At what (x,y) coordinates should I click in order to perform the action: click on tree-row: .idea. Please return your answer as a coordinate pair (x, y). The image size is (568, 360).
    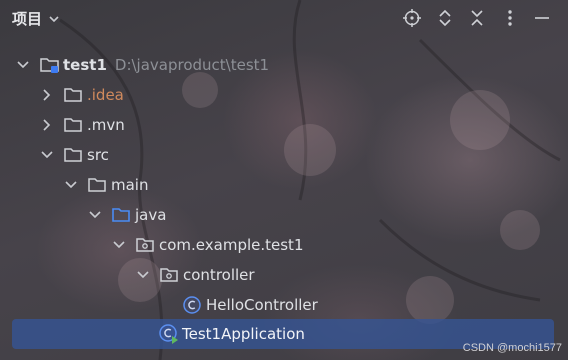
    Looking at the image, I should click on (284, 95).